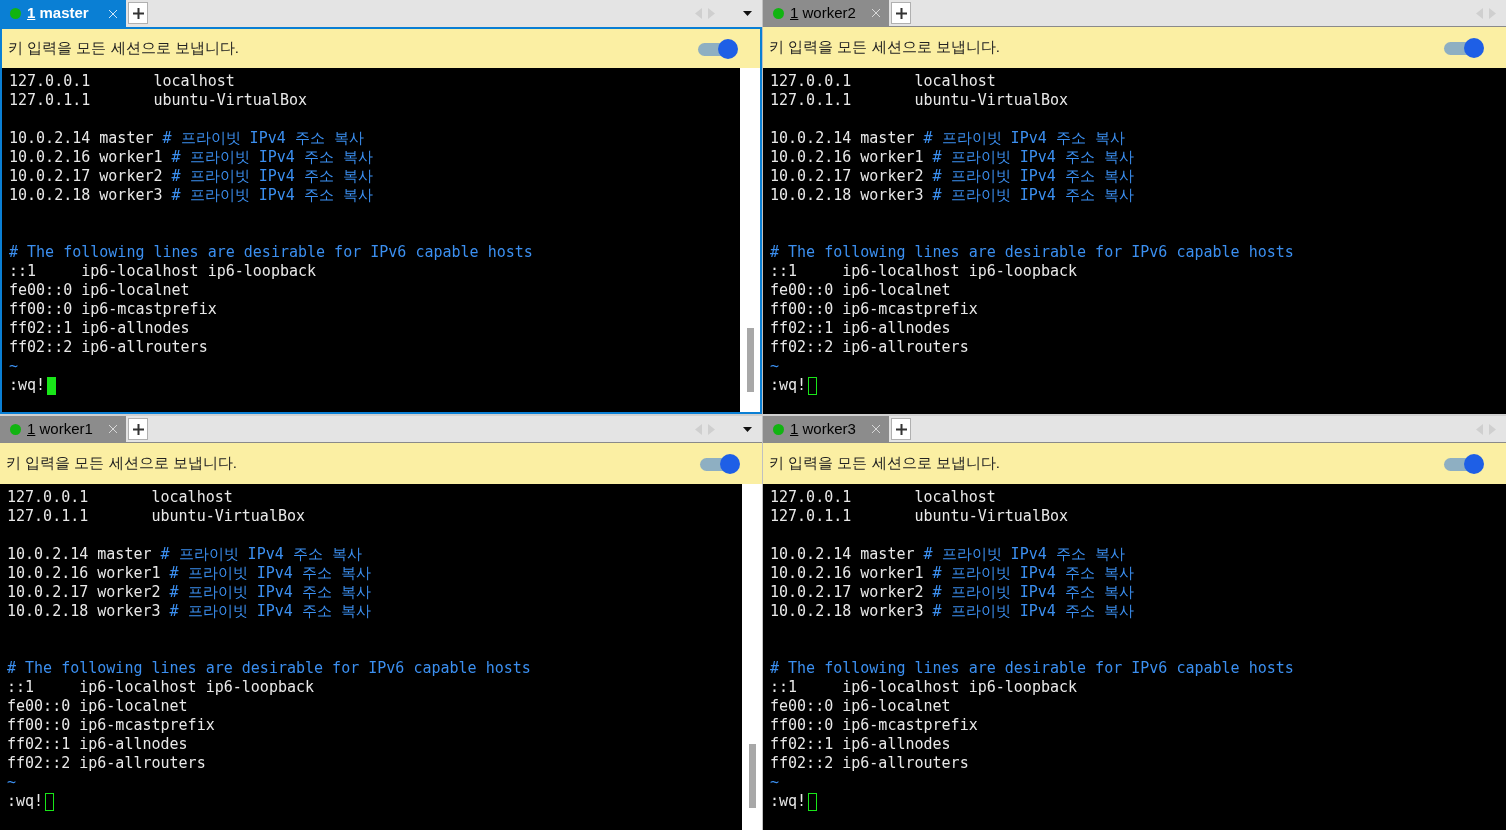 The image size is (1506, 830). What do you see at coordinates (826, 13) in the screenshot?
I see `session-tab: 1 worker2` at bounding box center [826, 13].